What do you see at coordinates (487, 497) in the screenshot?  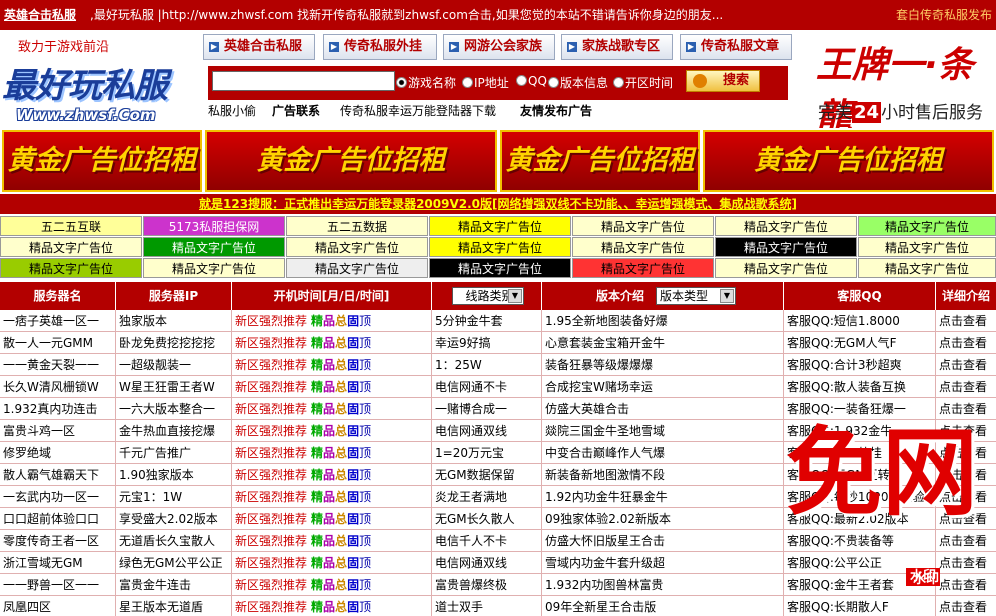 I see `line-type-cell: 炎龙王者满地` at bounding box center [487, 497].